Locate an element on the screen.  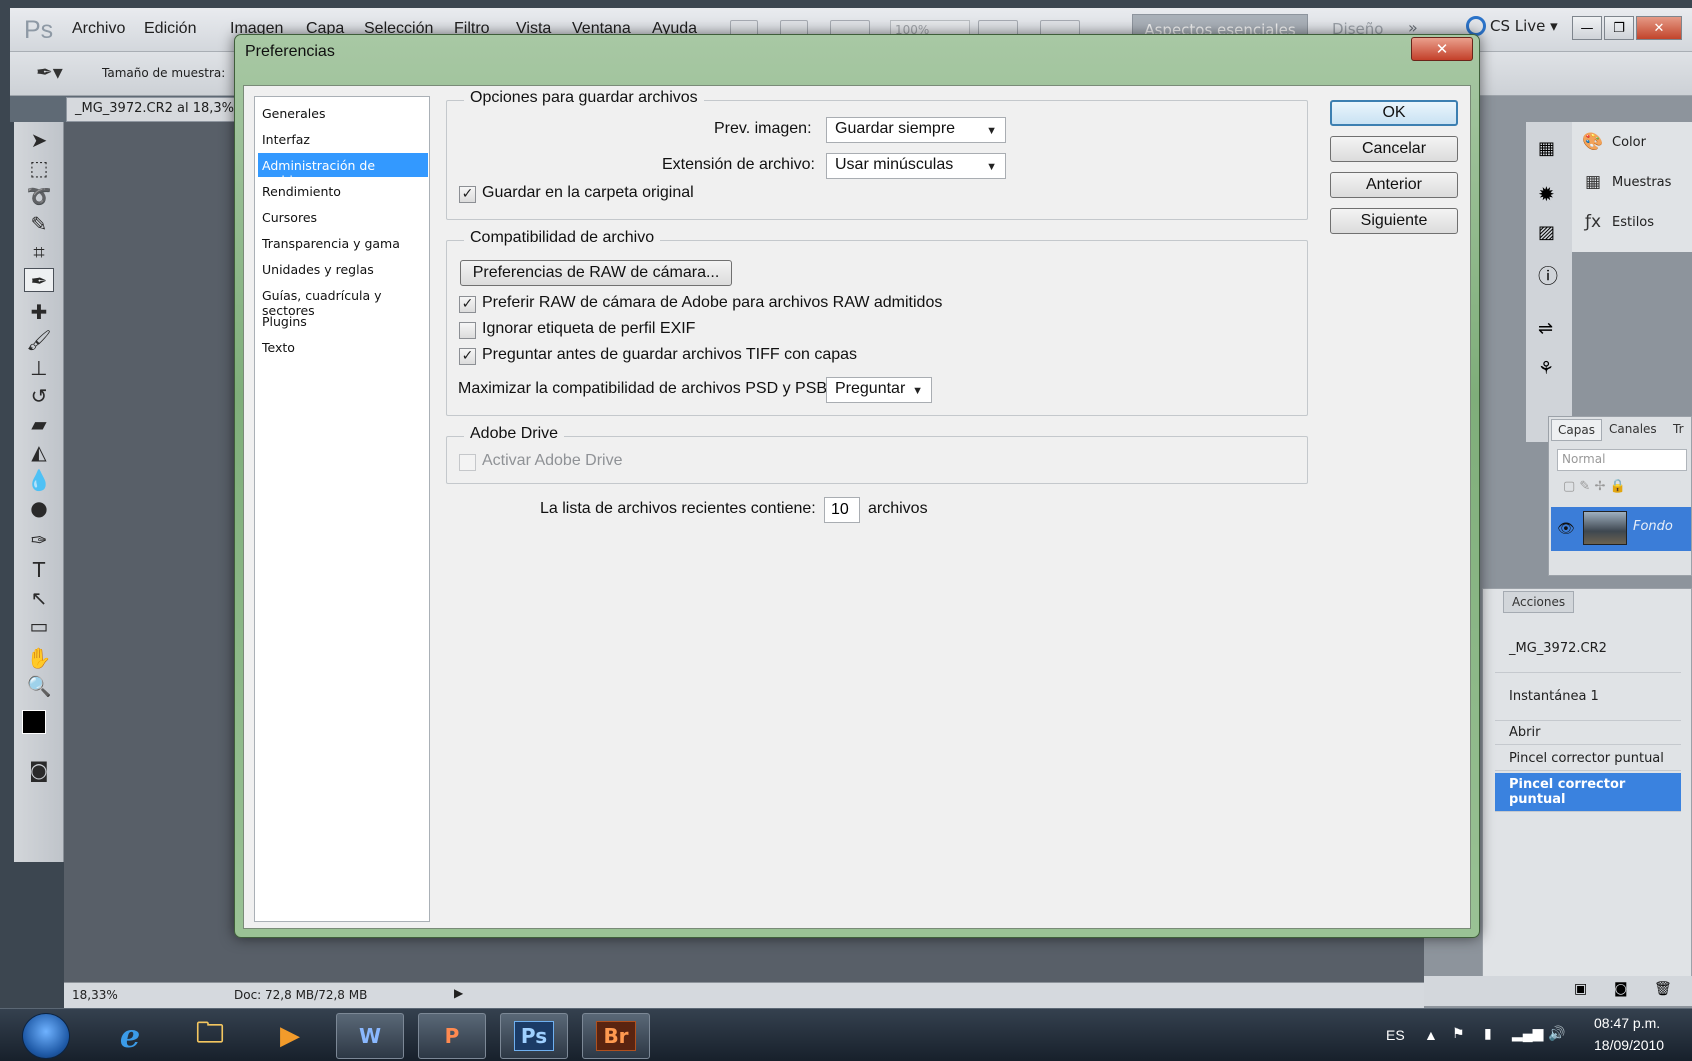
file-extension-select: Usar minúsculas ▼ is located at coordinates (916, 166).